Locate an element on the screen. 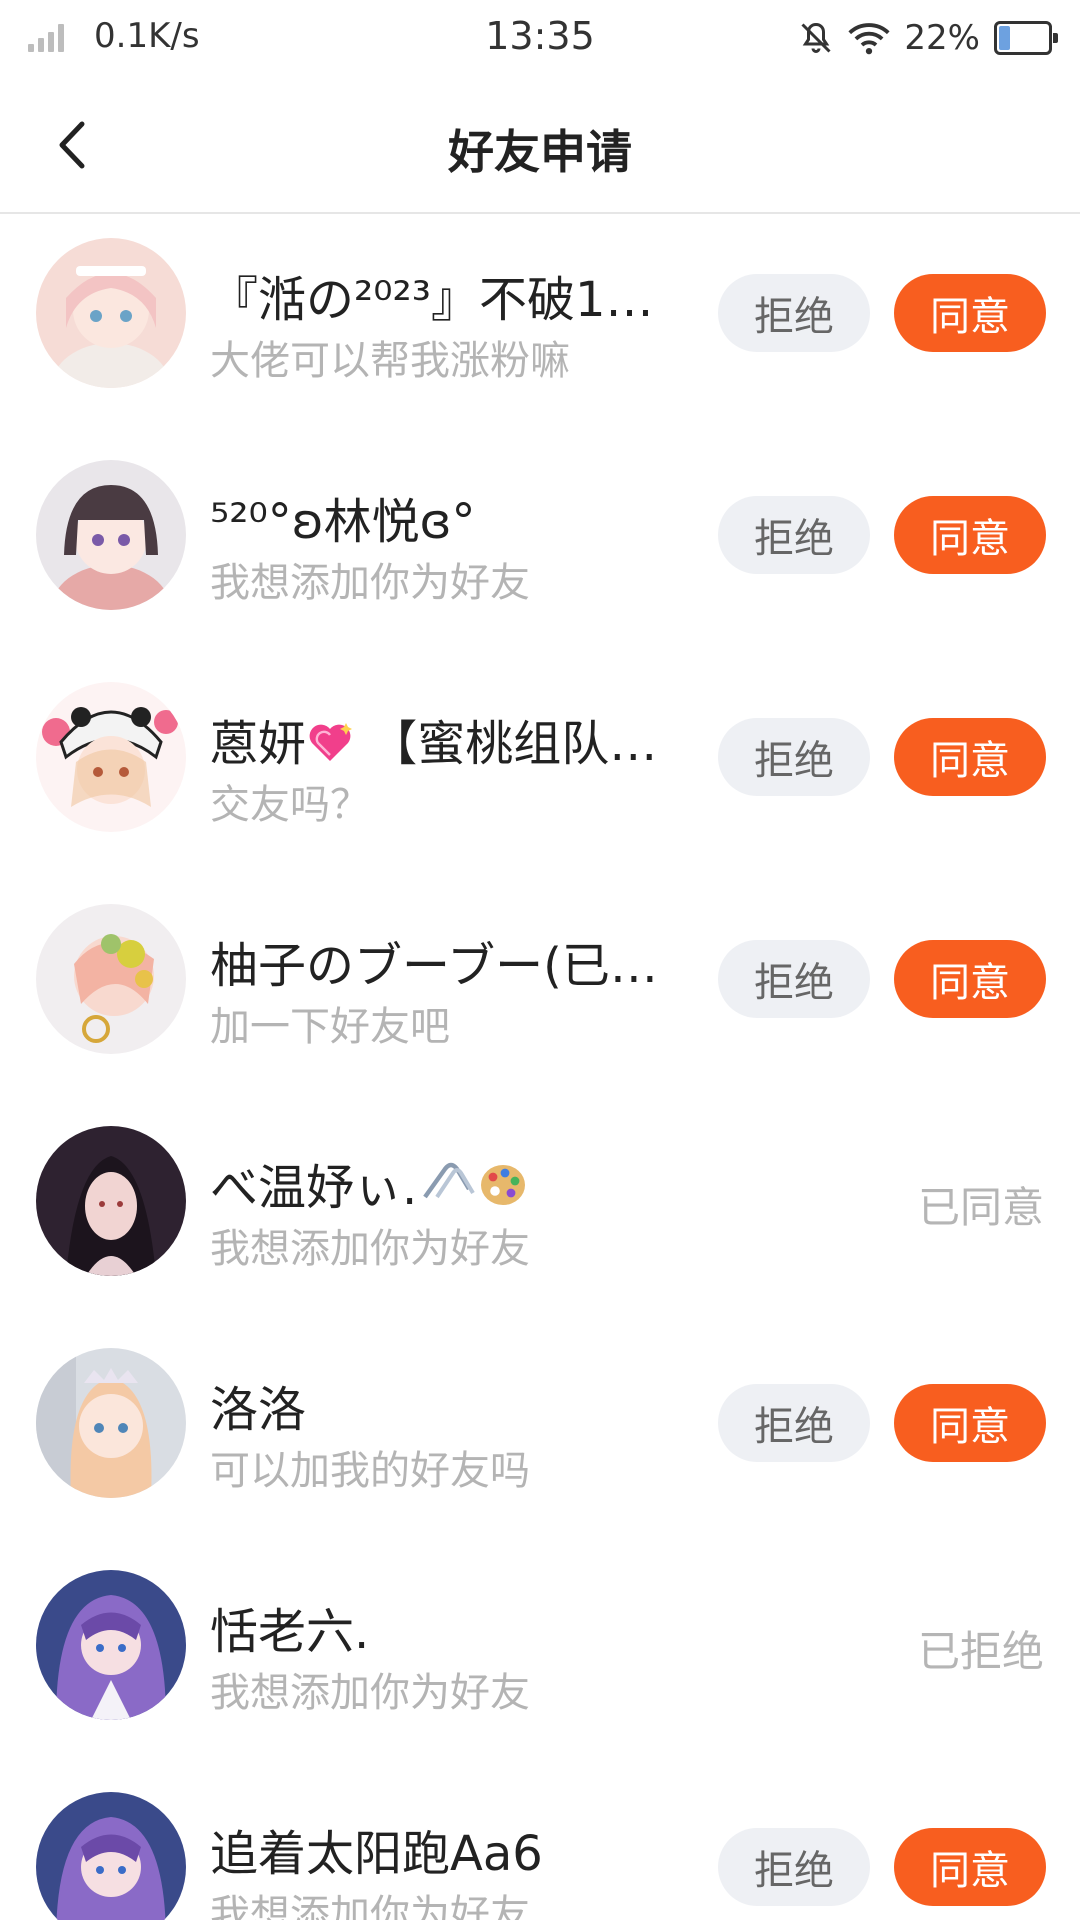 This screenshot has width=1080, height=1920. battery-icon is located at coordinates (1026, 38).